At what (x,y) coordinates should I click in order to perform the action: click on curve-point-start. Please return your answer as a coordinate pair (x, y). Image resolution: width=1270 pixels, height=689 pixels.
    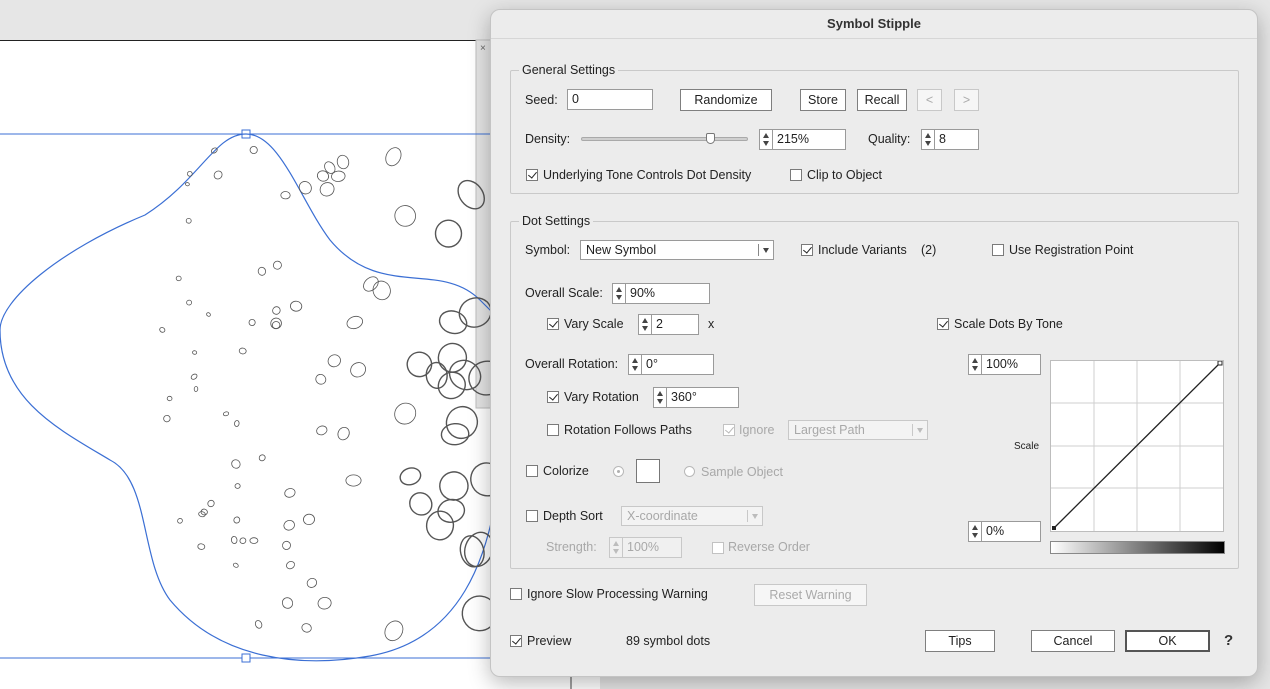
    Looking at the image, I should click on (1054, 528).